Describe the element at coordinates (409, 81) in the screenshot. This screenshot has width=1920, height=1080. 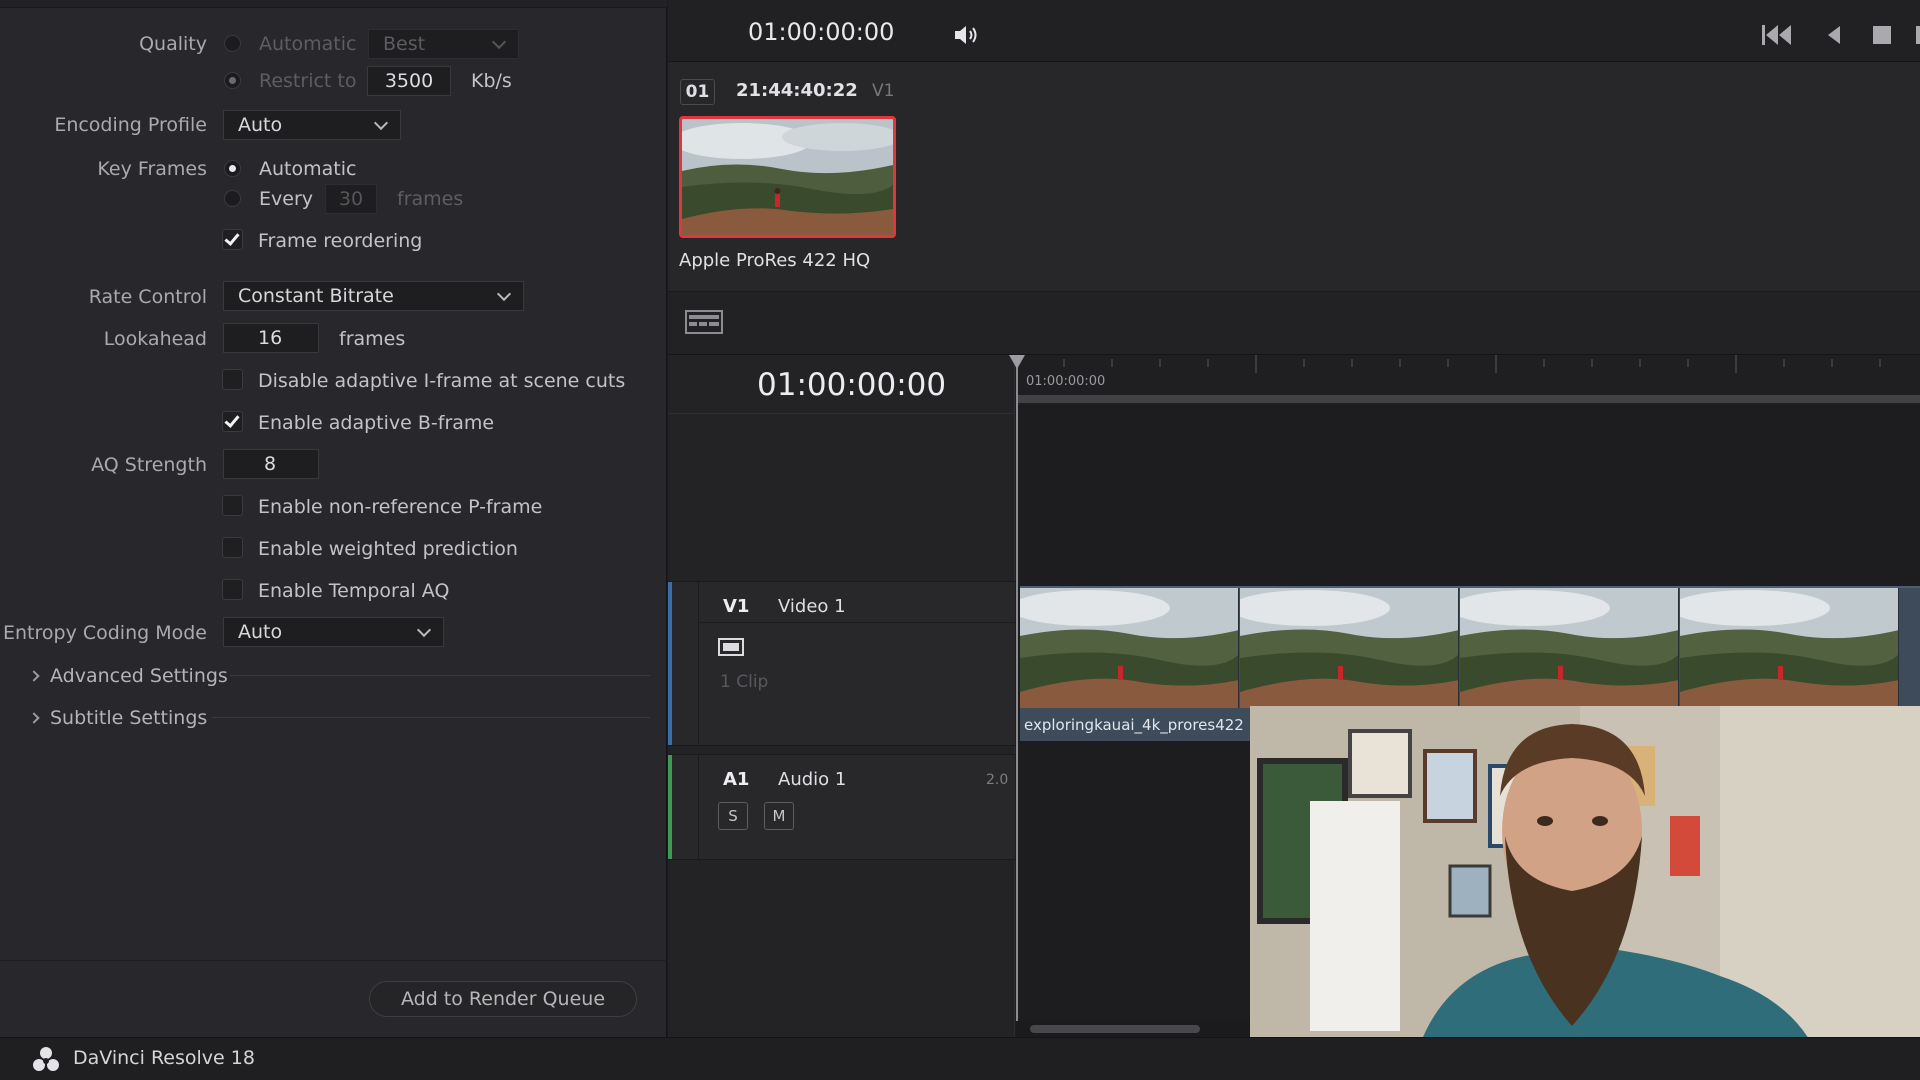
I see `quality-bitrate-input: 3500` at that location.